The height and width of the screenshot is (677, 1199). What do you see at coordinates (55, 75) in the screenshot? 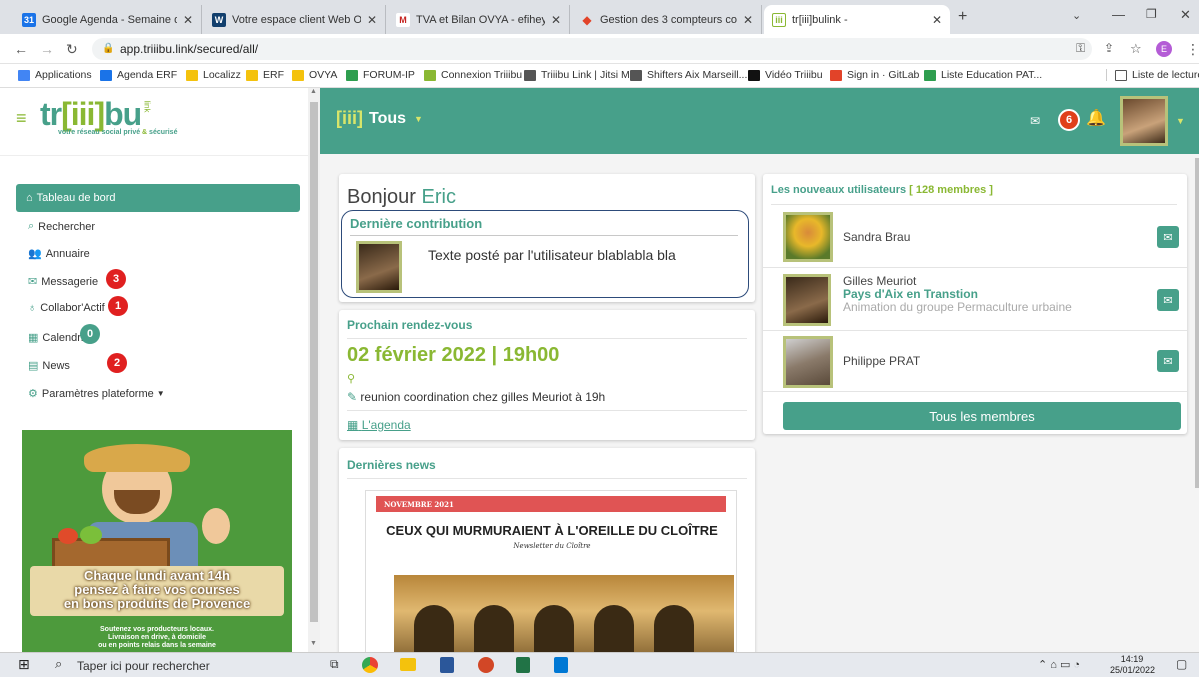
I see `bookmark-applications: Applications` at bounding box center [55, 75].